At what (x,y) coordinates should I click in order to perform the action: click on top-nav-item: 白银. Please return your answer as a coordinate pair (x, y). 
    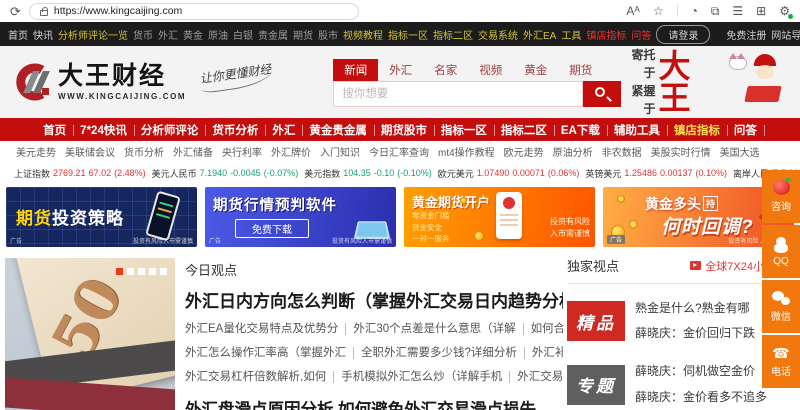
    Looking at the image, I should click on (243, 34).